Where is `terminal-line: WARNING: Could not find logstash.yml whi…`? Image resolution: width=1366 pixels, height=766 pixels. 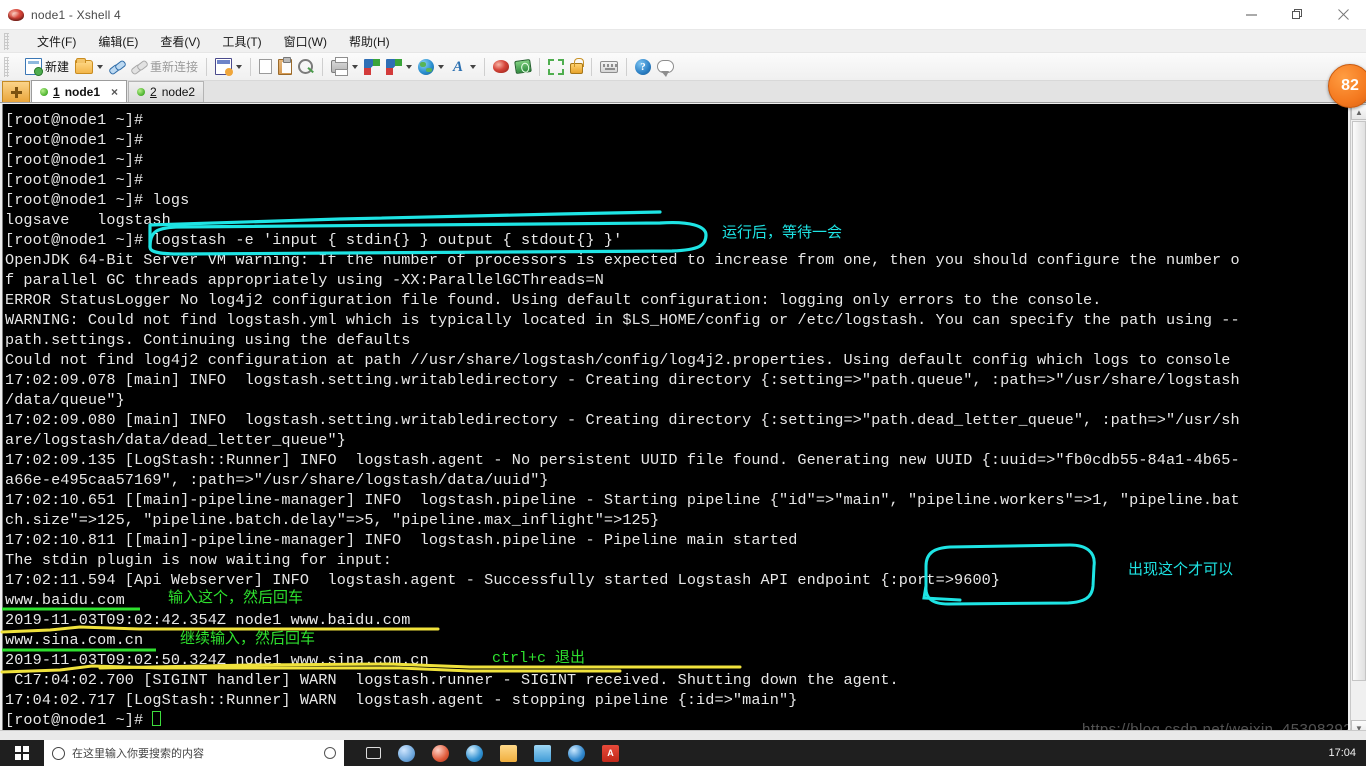 terminal-line: WARNING: Could not find logstash.yml whi… is located at coordinates (622, 320).